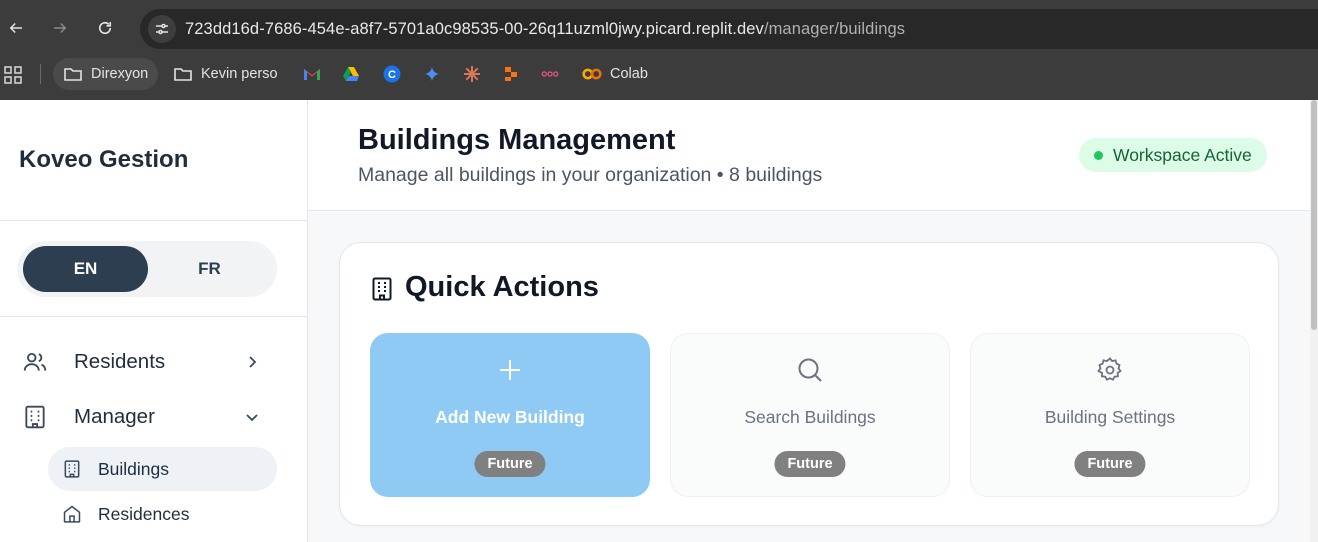 This screenshot has width=1318, height=542. I want to click on bookmark-direxyon: Direxyon, so click(106, 74).